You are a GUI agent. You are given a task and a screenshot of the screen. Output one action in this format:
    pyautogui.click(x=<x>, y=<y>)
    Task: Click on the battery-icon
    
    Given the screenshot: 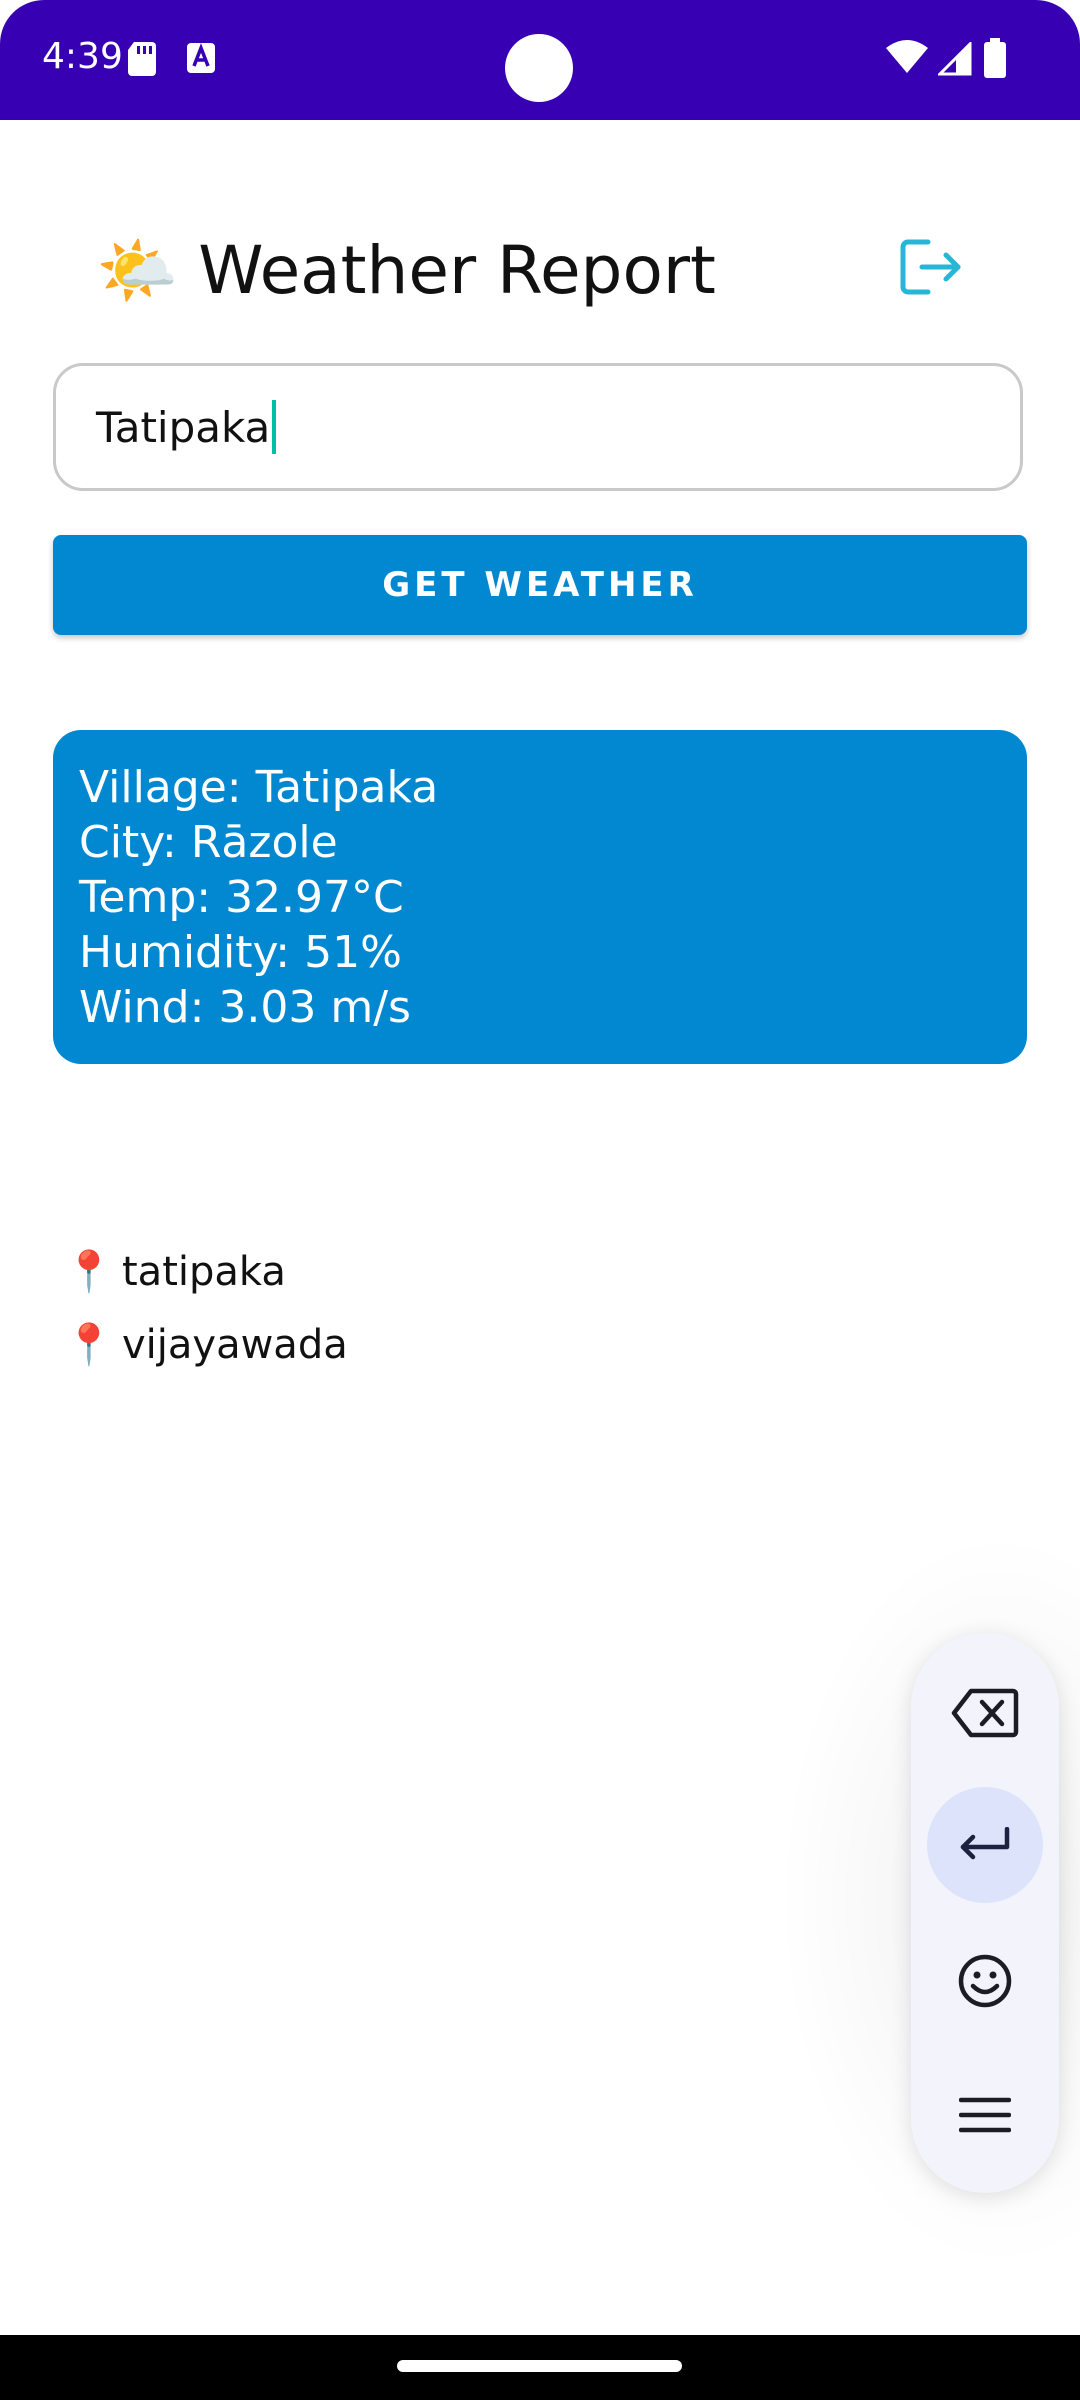 What is the action you would take?
    pyautogui.click(x=995, y=60)
    